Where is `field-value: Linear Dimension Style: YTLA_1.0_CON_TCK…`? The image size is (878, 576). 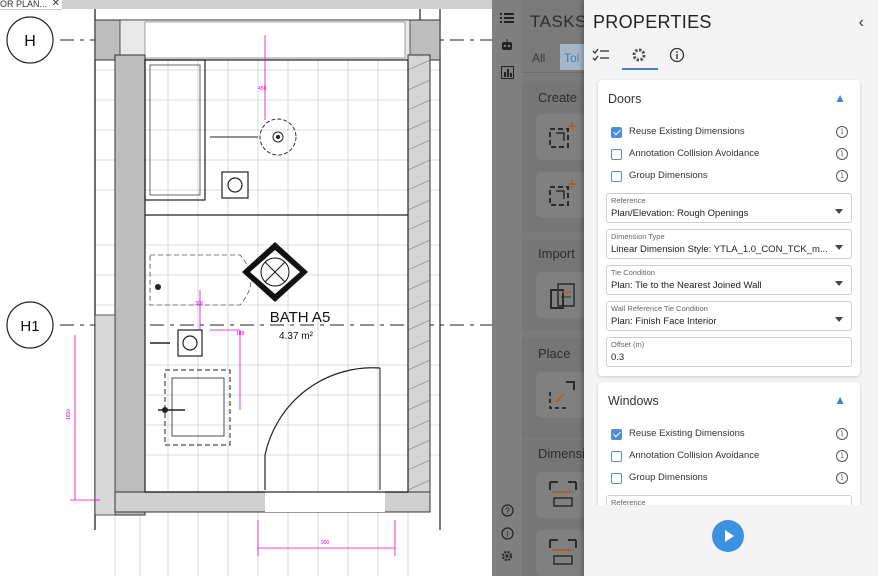 field-value: Linear Dimension Style: YTLA_1.0_CON_TCK… is located at coordinates (719, 249).